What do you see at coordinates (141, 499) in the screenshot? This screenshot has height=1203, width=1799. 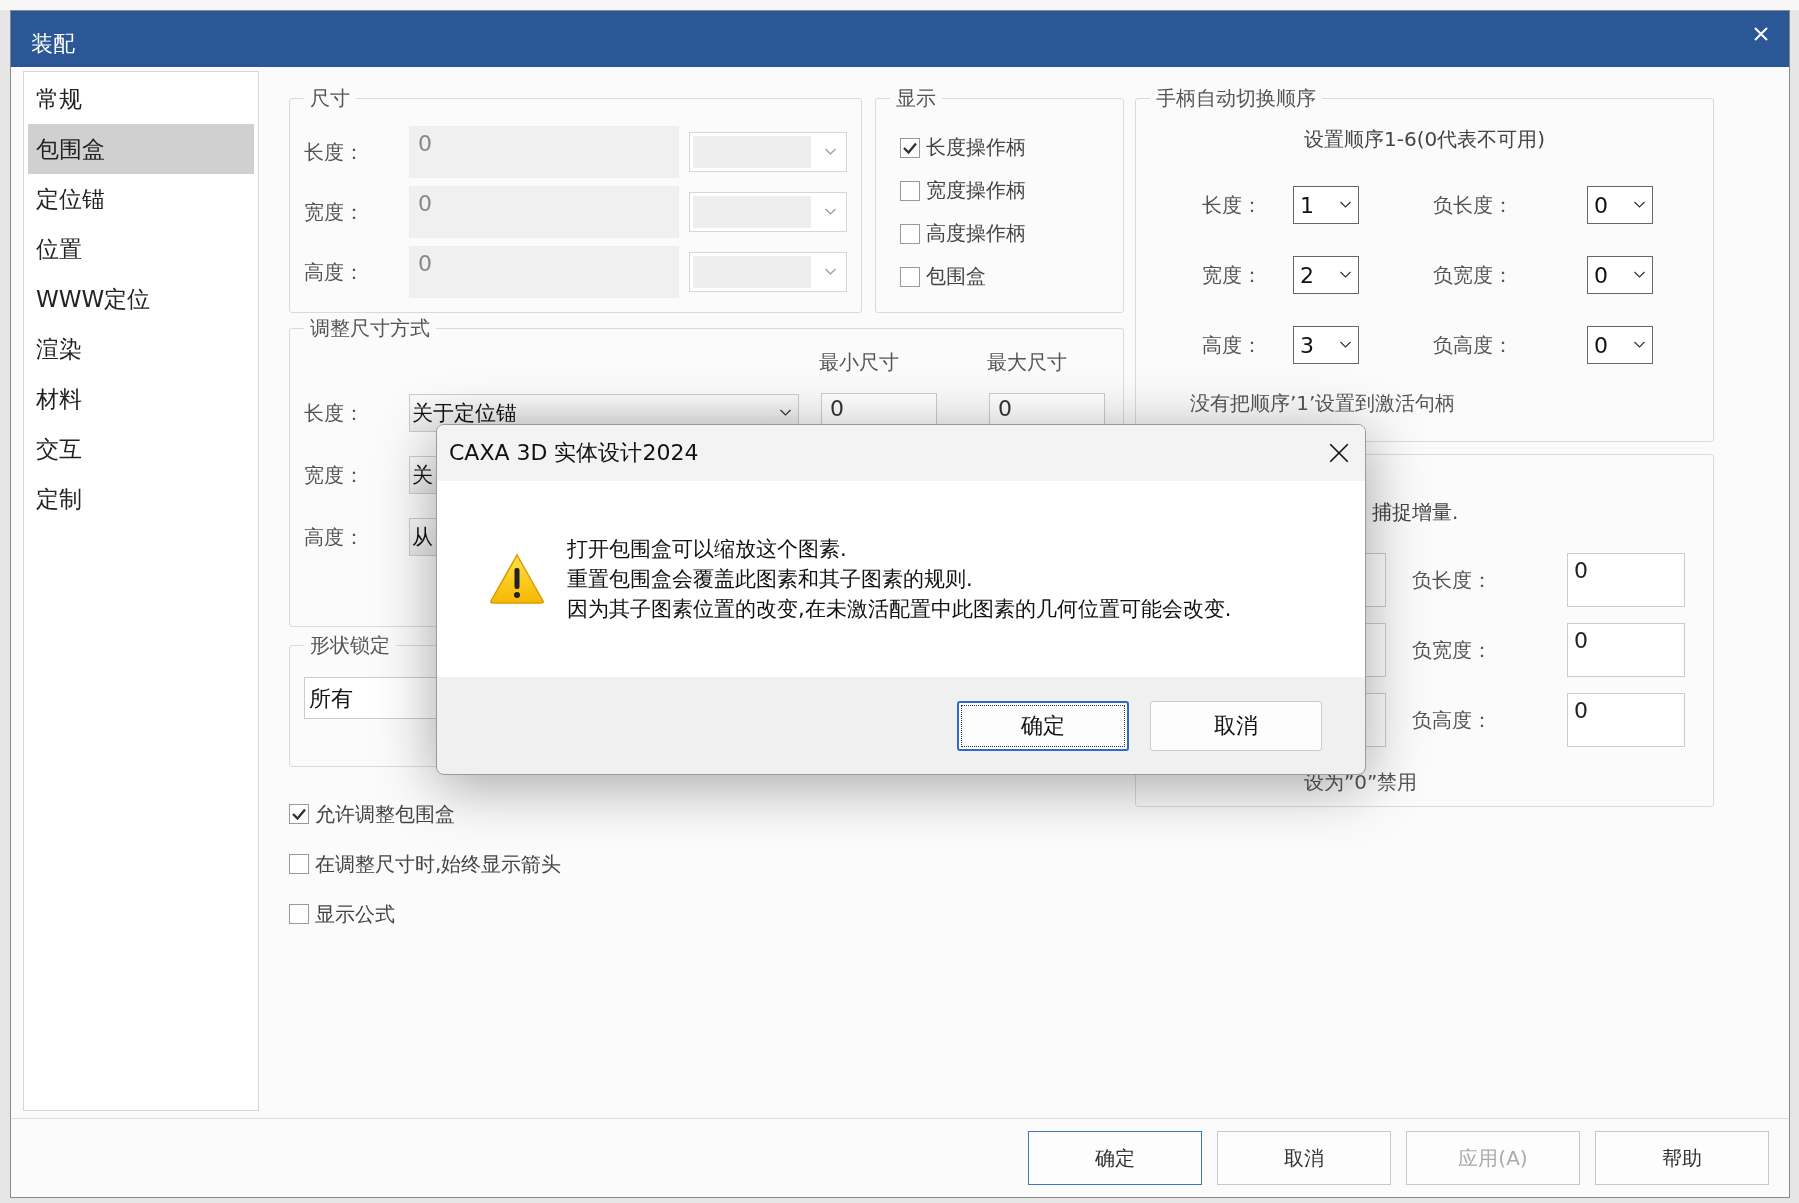 I see `sidebar-item: 定制` at bounding box center [141, 499].